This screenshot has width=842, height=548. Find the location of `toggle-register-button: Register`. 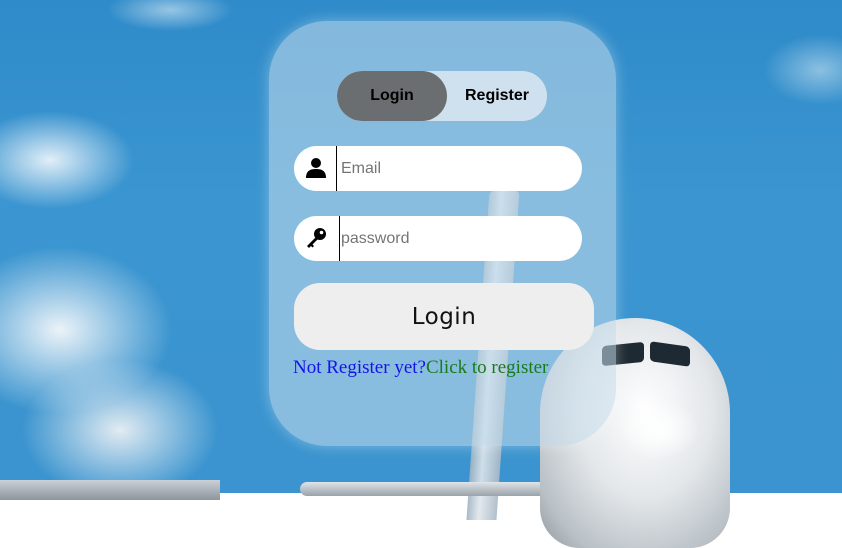

toggle-register-button: Register is located at coordinates (497, 96).